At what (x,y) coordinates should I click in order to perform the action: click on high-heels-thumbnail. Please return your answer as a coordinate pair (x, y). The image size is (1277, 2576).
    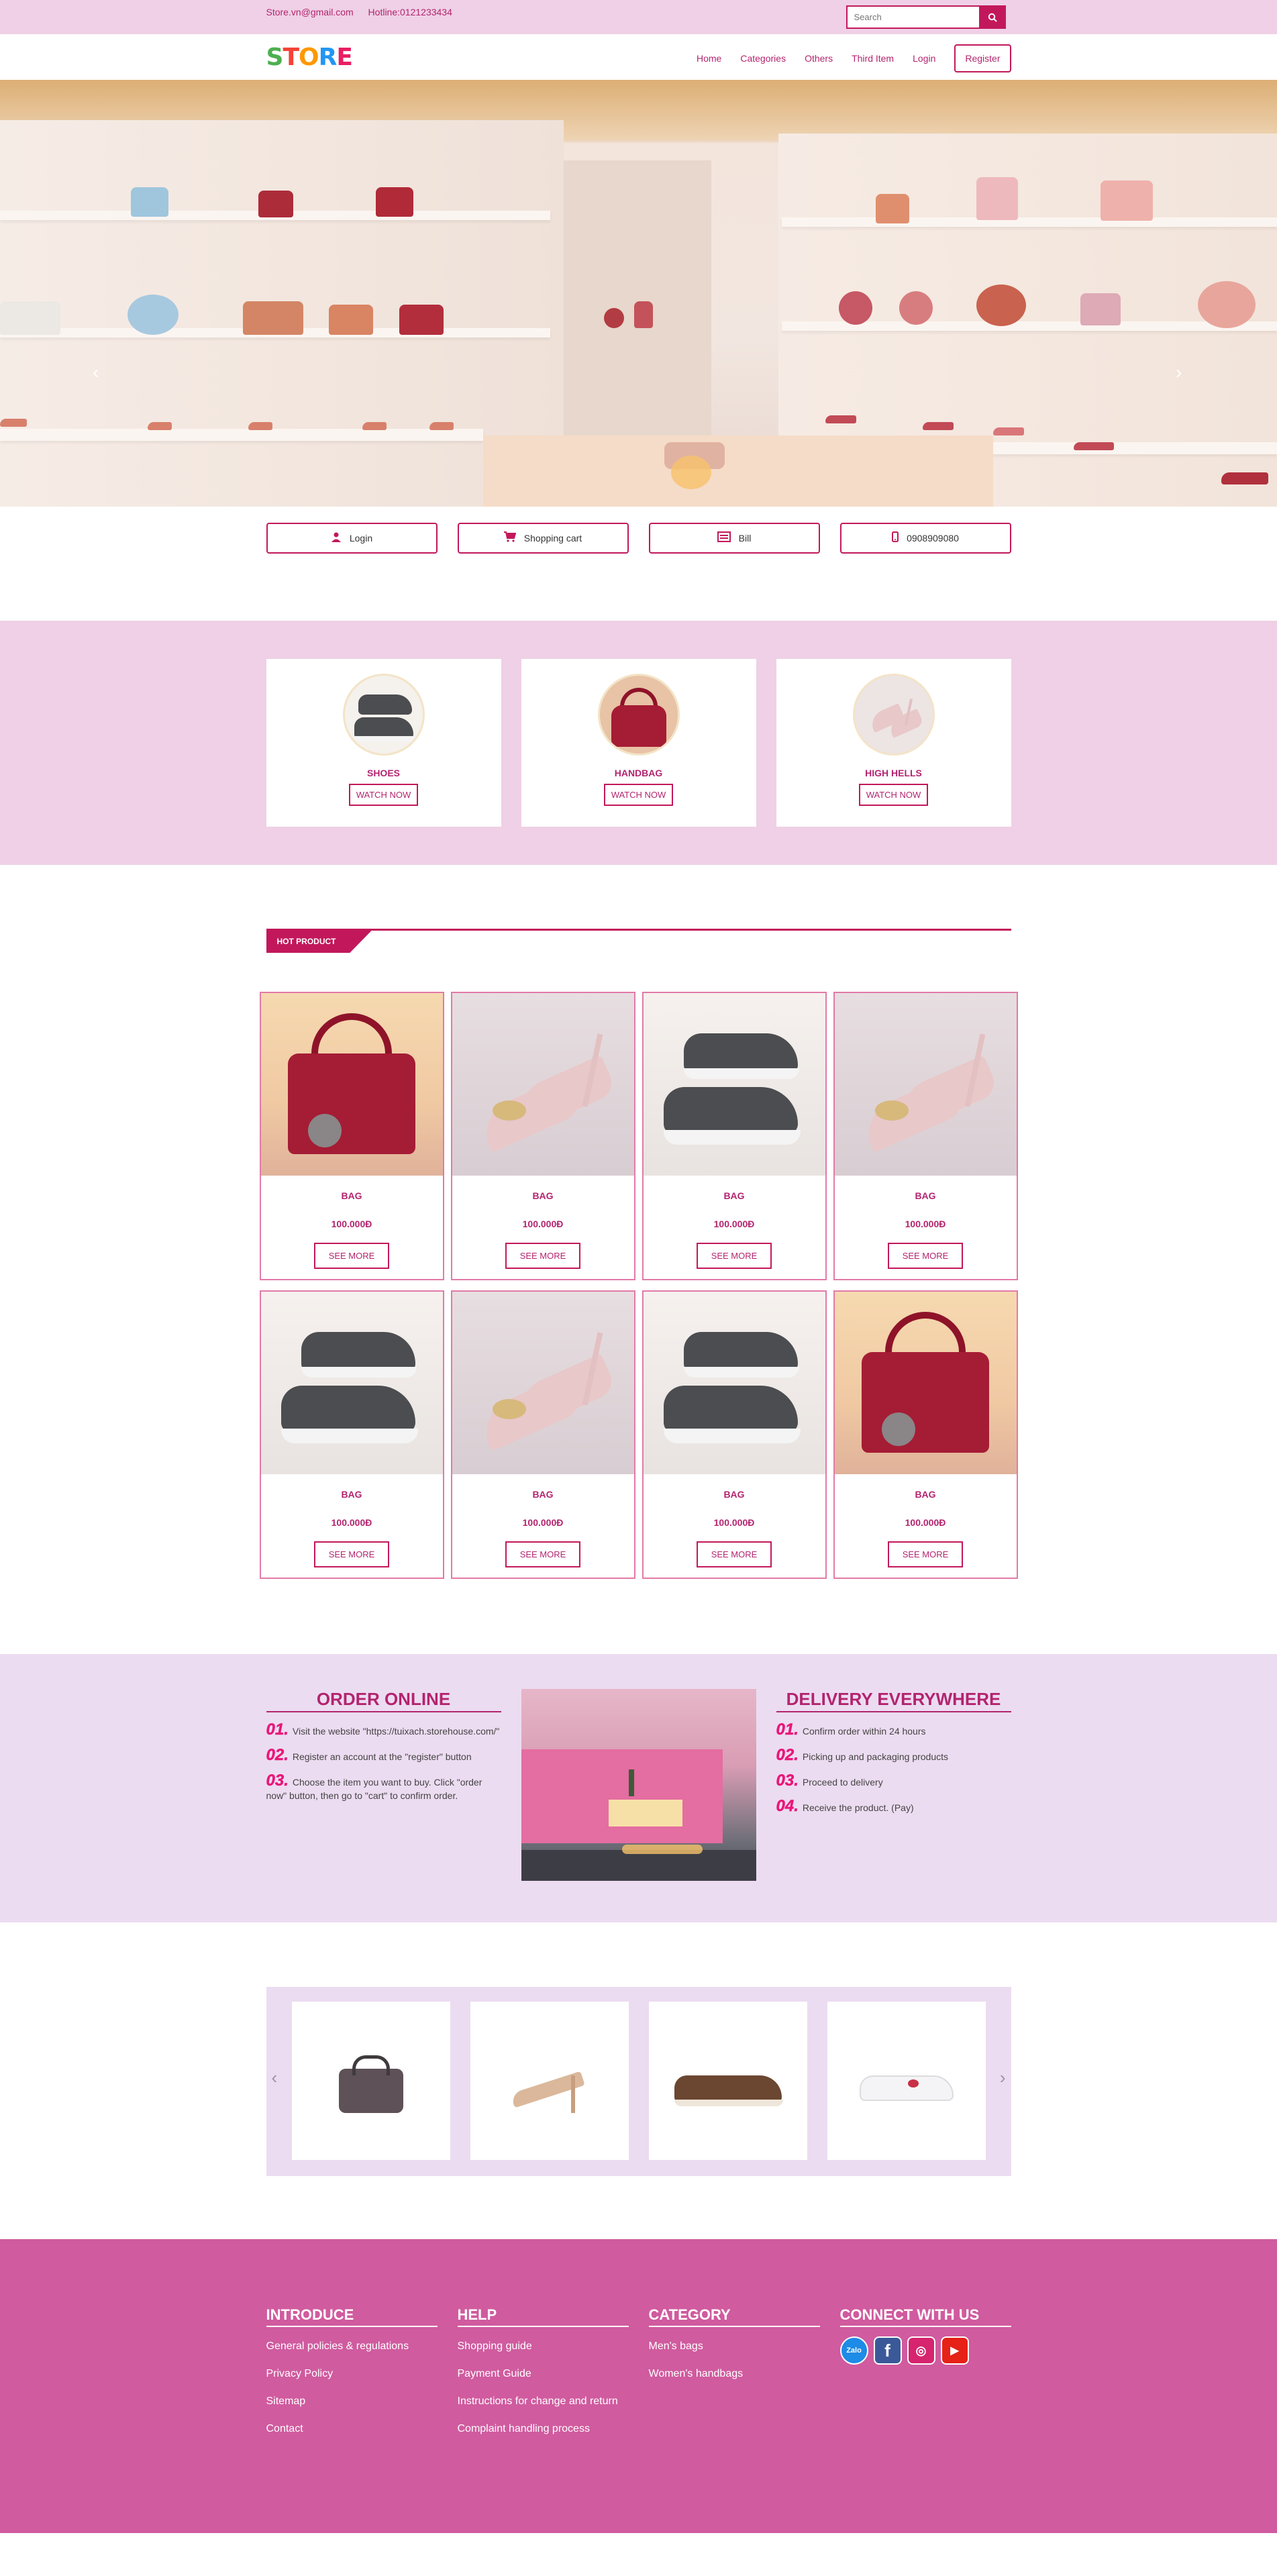
    Looking at the image, I should click on (893, 715).